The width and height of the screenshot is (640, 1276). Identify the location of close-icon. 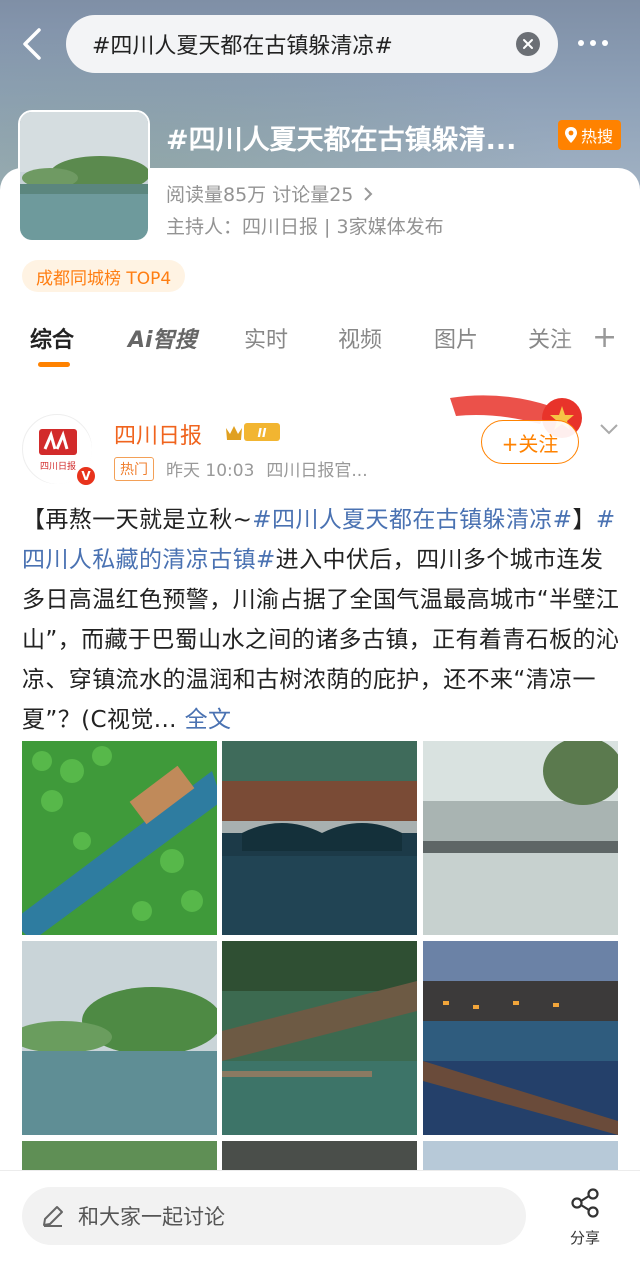
(528, 44).